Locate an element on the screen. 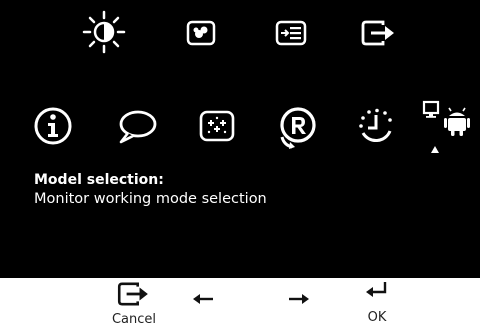  input-signal-icon is located at coordinates (291, 33).